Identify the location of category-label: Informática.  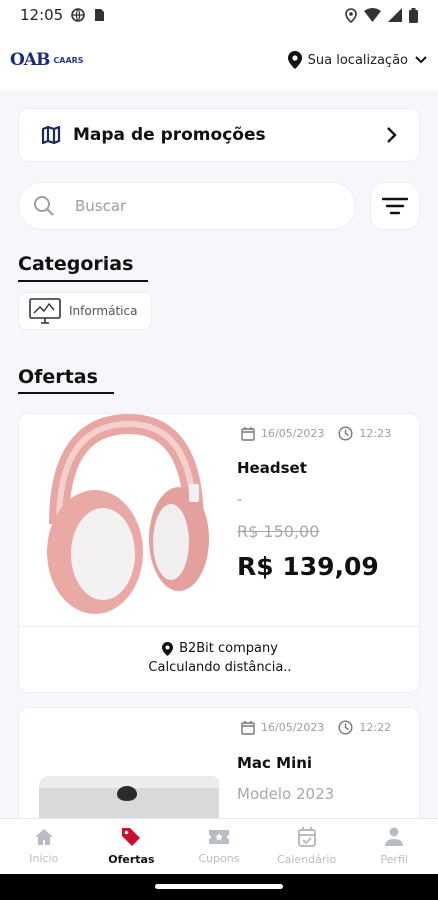
(103, 311).